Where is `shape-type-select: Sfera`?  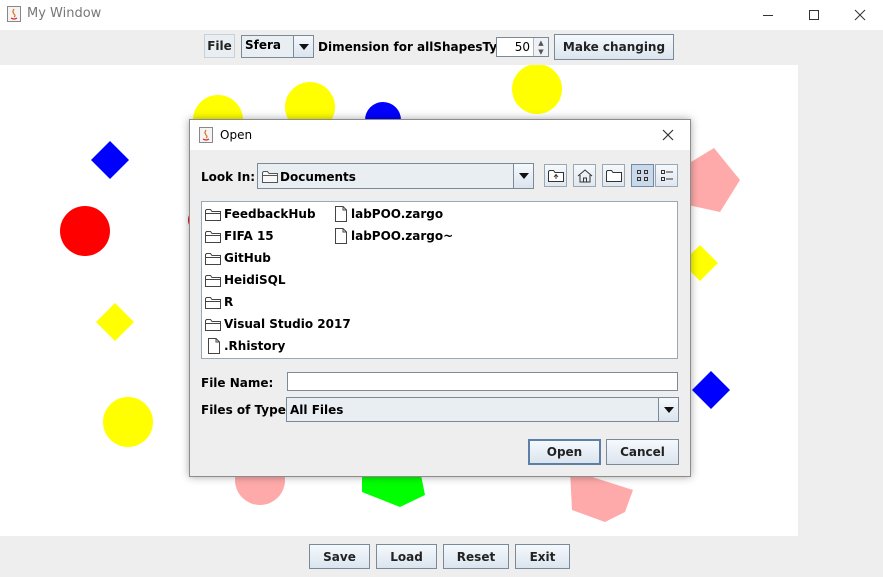 shape-type-select: Sfera is located at coordinates (277, 46).